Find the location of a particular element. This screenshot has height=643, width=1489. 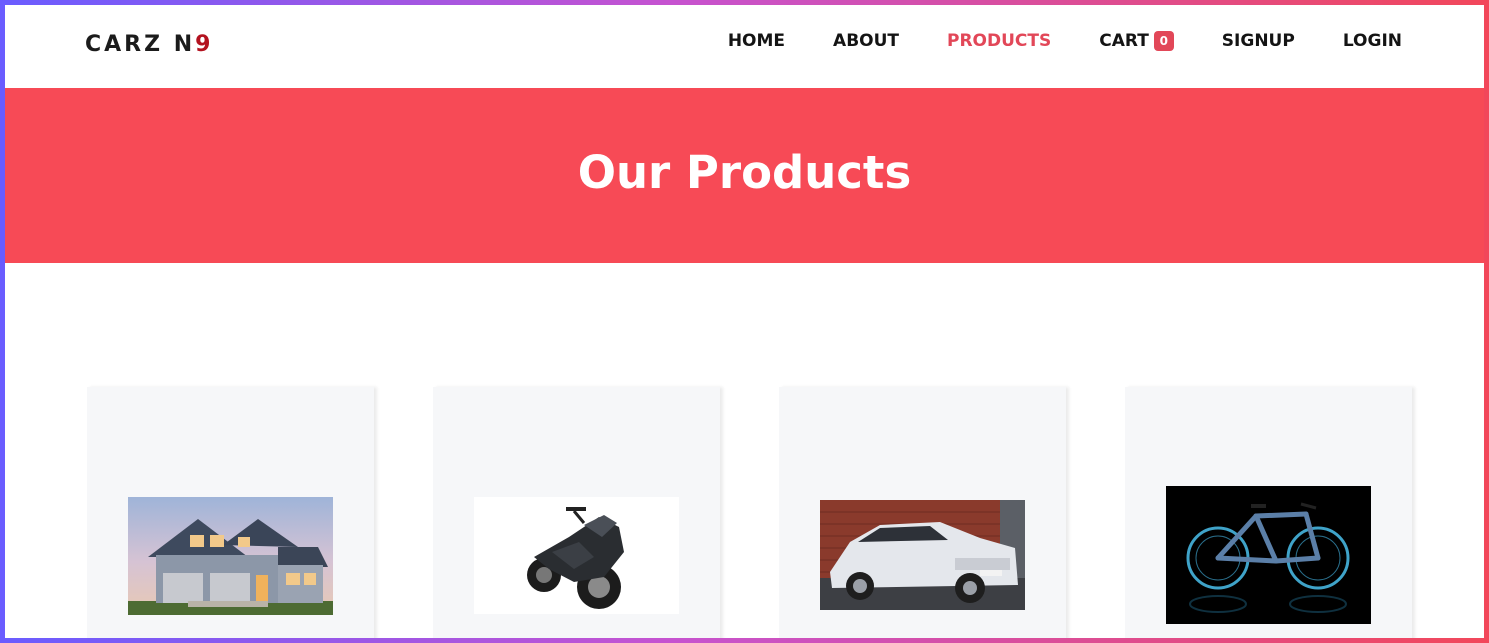

nav-home: HOME is located at coordinates (756, 41).